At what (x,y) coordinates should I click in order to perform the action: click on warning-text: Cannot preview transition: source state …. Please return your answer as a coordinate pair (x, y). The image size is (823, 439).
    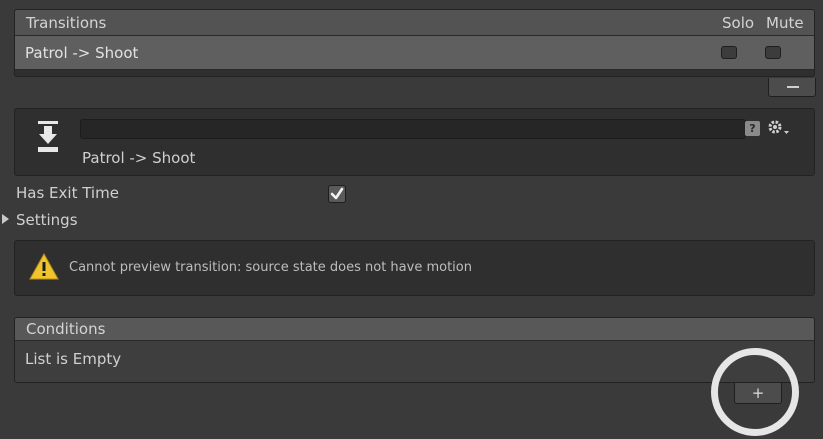
    Looking at the image, I should click on (270, 267).